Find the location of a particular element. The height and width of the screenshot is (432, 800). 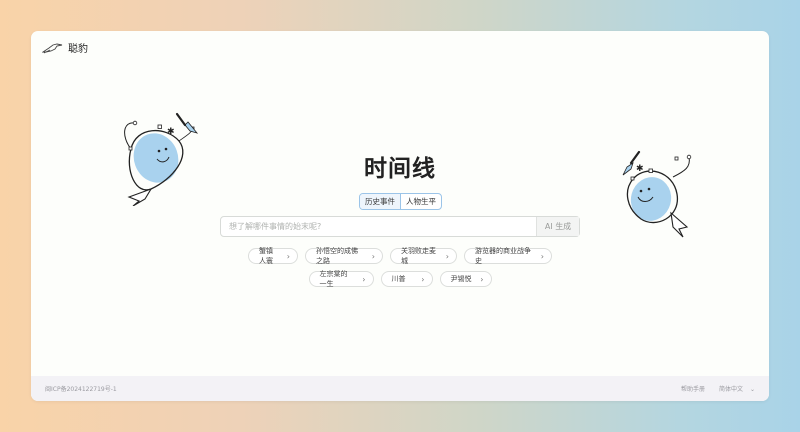

suggestion-chip: 游览器的商业战争史 › is located at coordinates (508, 256).